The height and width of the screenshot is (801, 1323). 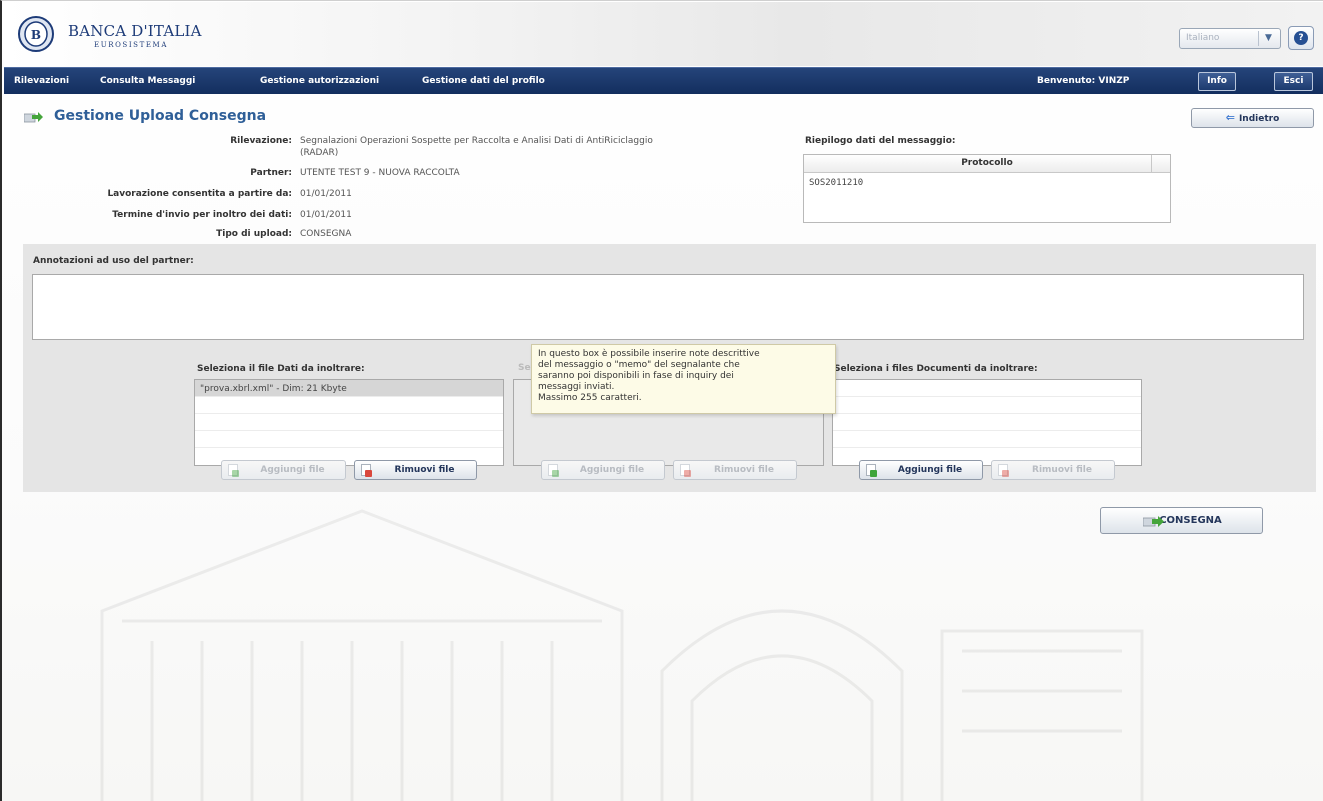 What do you see at coordinates (1217, 81) in the screenshot?
I see `info-button: Info` at bounding box center [1217, 81].